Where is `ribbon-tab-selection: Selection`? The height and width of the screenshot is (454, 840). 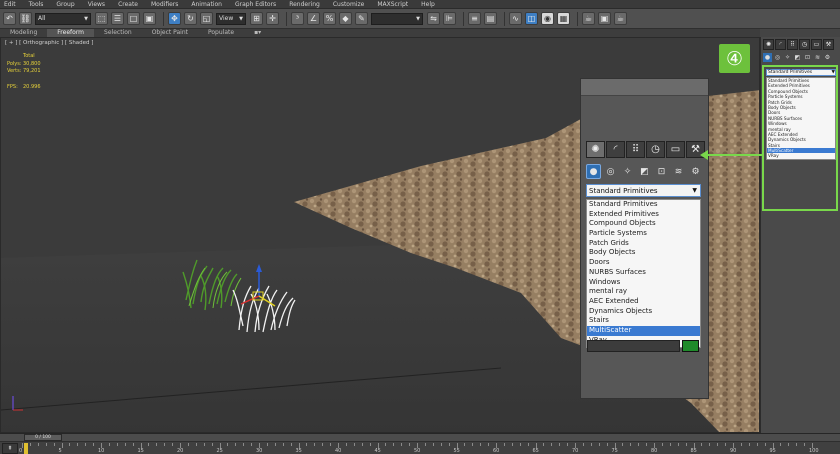
ribbon-tab-selection: Selection is located at coordinates (118, 33).